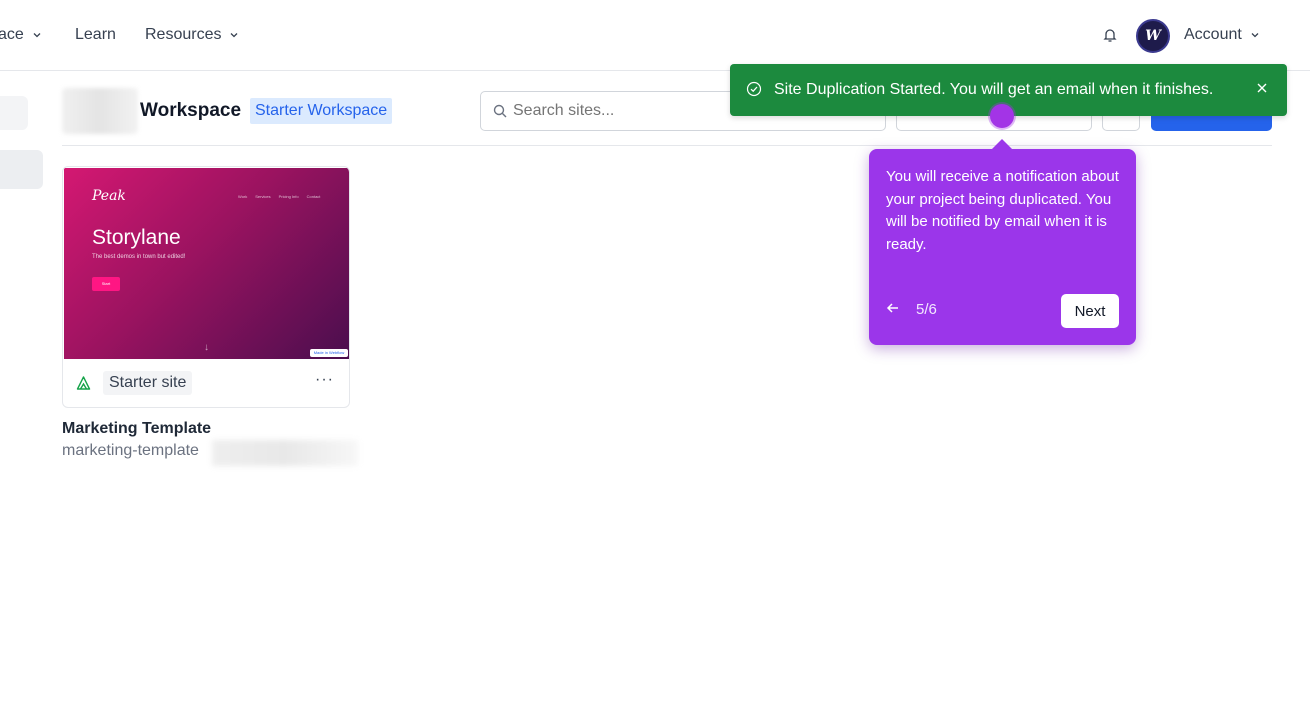  I want to click on site-plan-label: Starter site, so click(148, 383).